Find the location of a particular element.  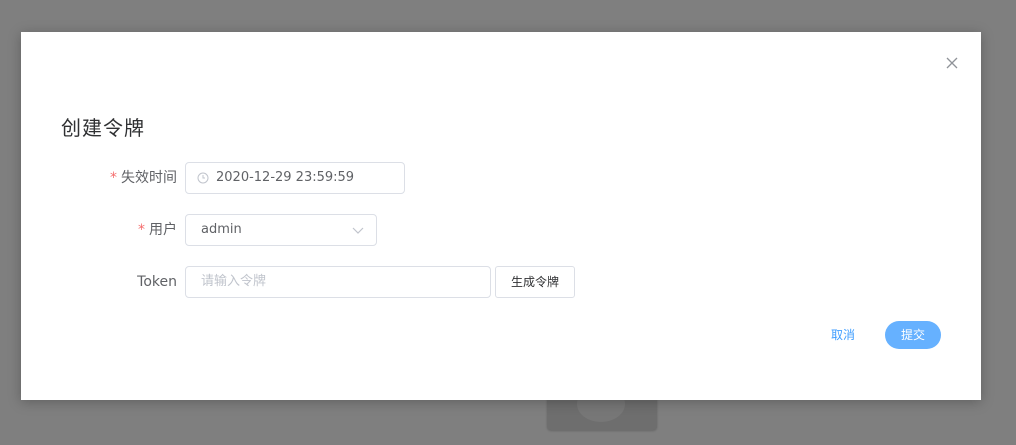

token-placeholder: 请输入令牌 is located at coordinates (234, 281).